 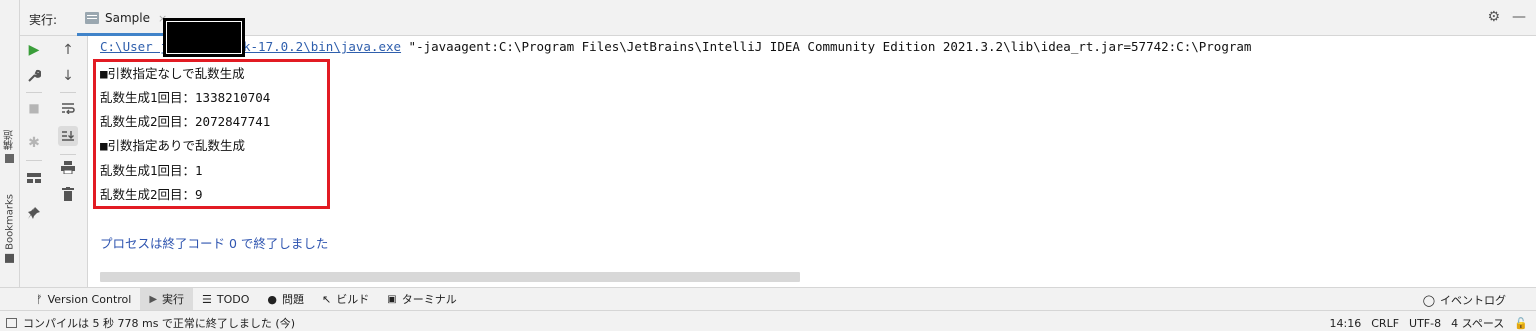 I want to click on run-config-icon, so click(x=92, y=18).